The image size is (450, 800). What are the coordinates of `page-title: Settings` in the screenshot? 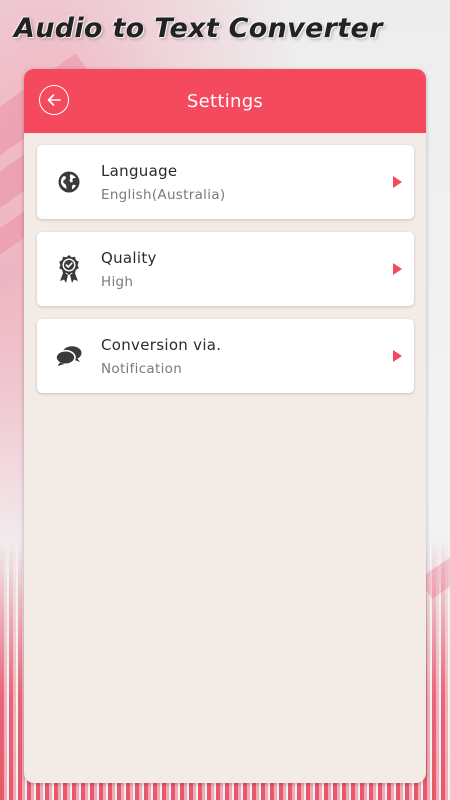 It's located at (225, 101).